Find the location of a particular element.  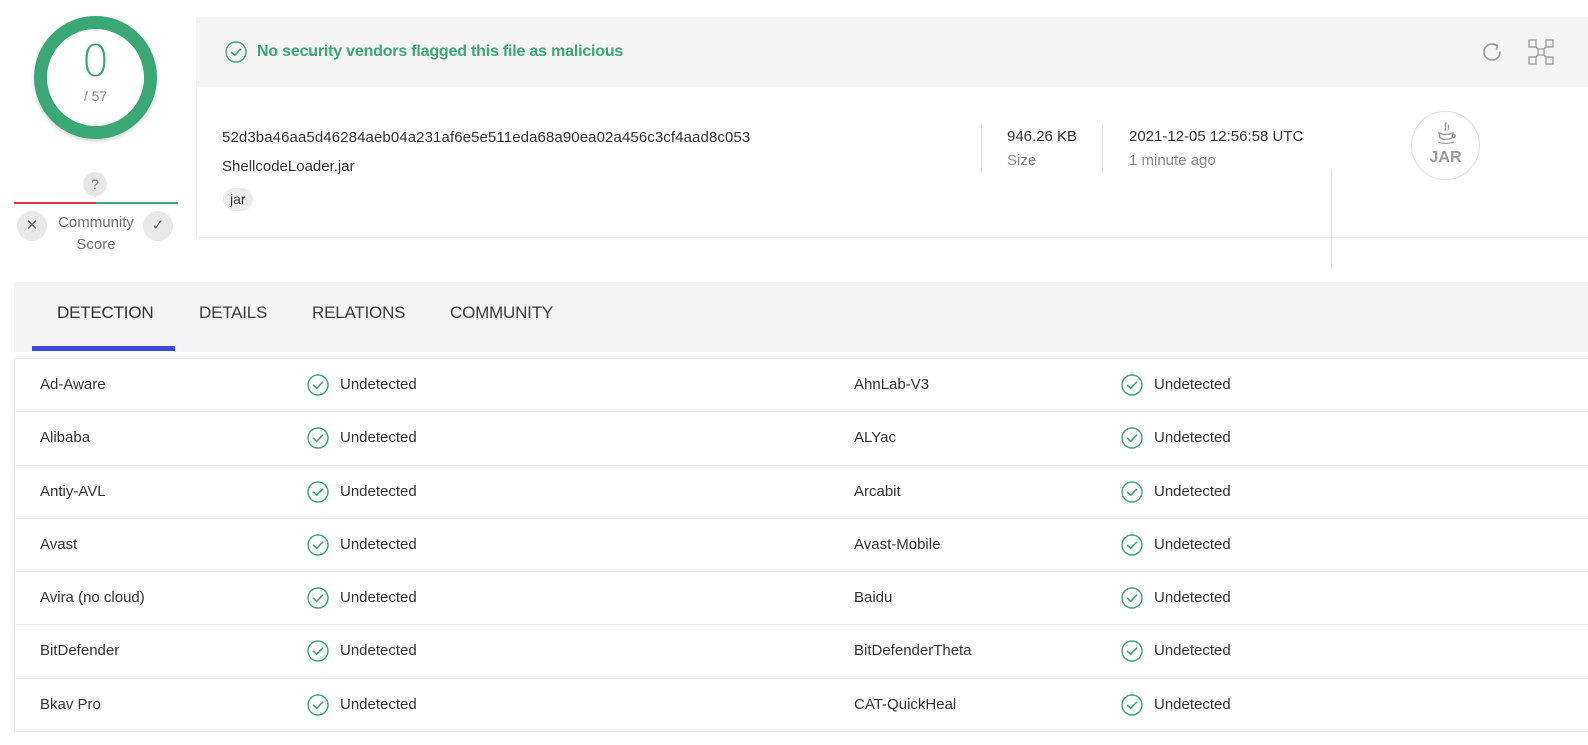

engine-name: AhnLab-V3 is located at coordinates (892, 384).